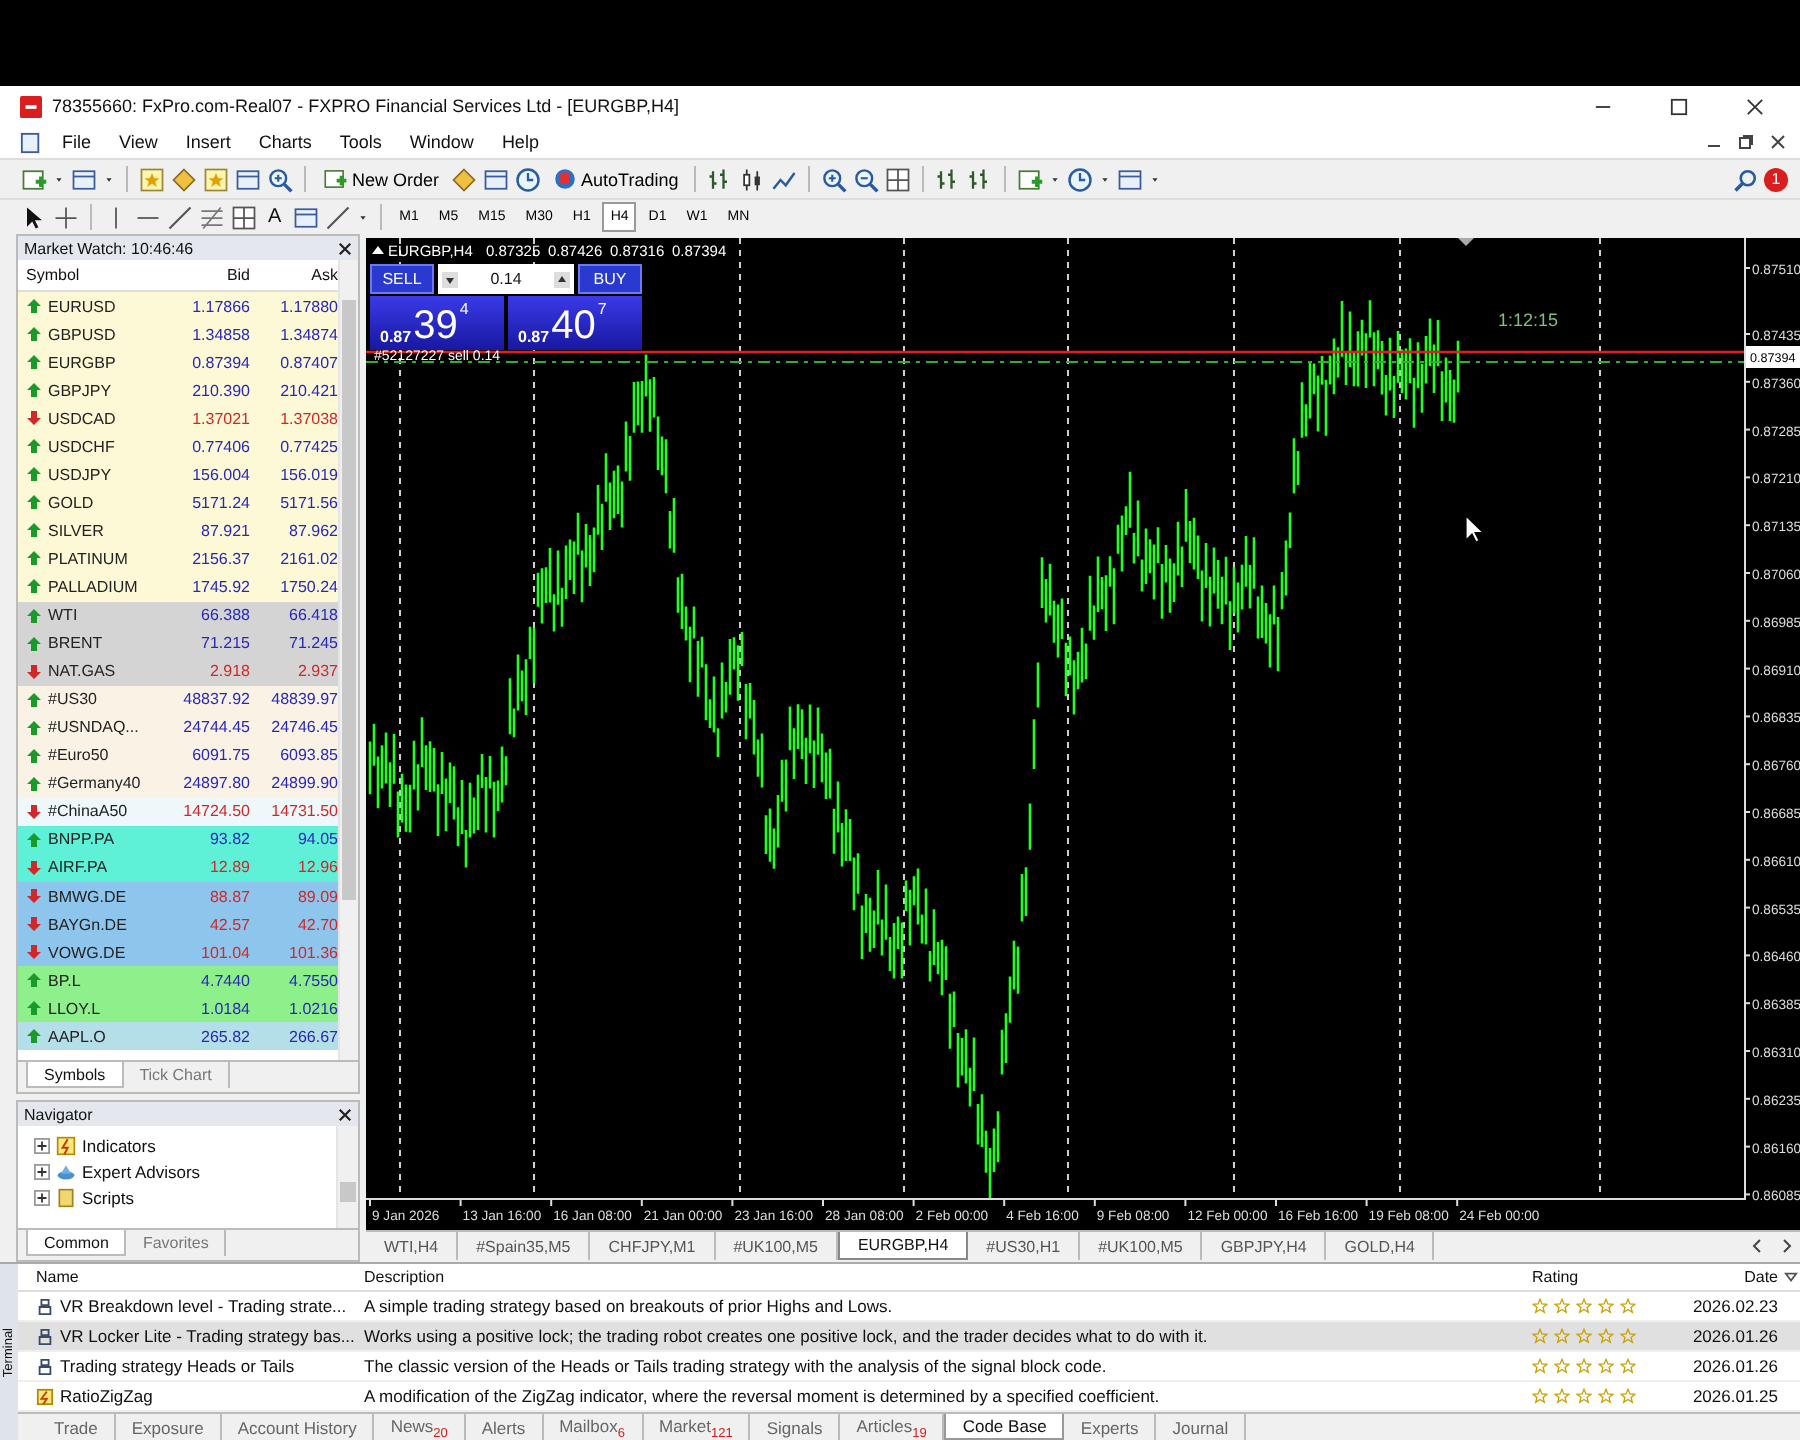  What do you see at coordinates (178, 390) in the screenshot?
I see `market-watch-row: GBPJPY 210.390 210.421` at bounding box center [178, 390].